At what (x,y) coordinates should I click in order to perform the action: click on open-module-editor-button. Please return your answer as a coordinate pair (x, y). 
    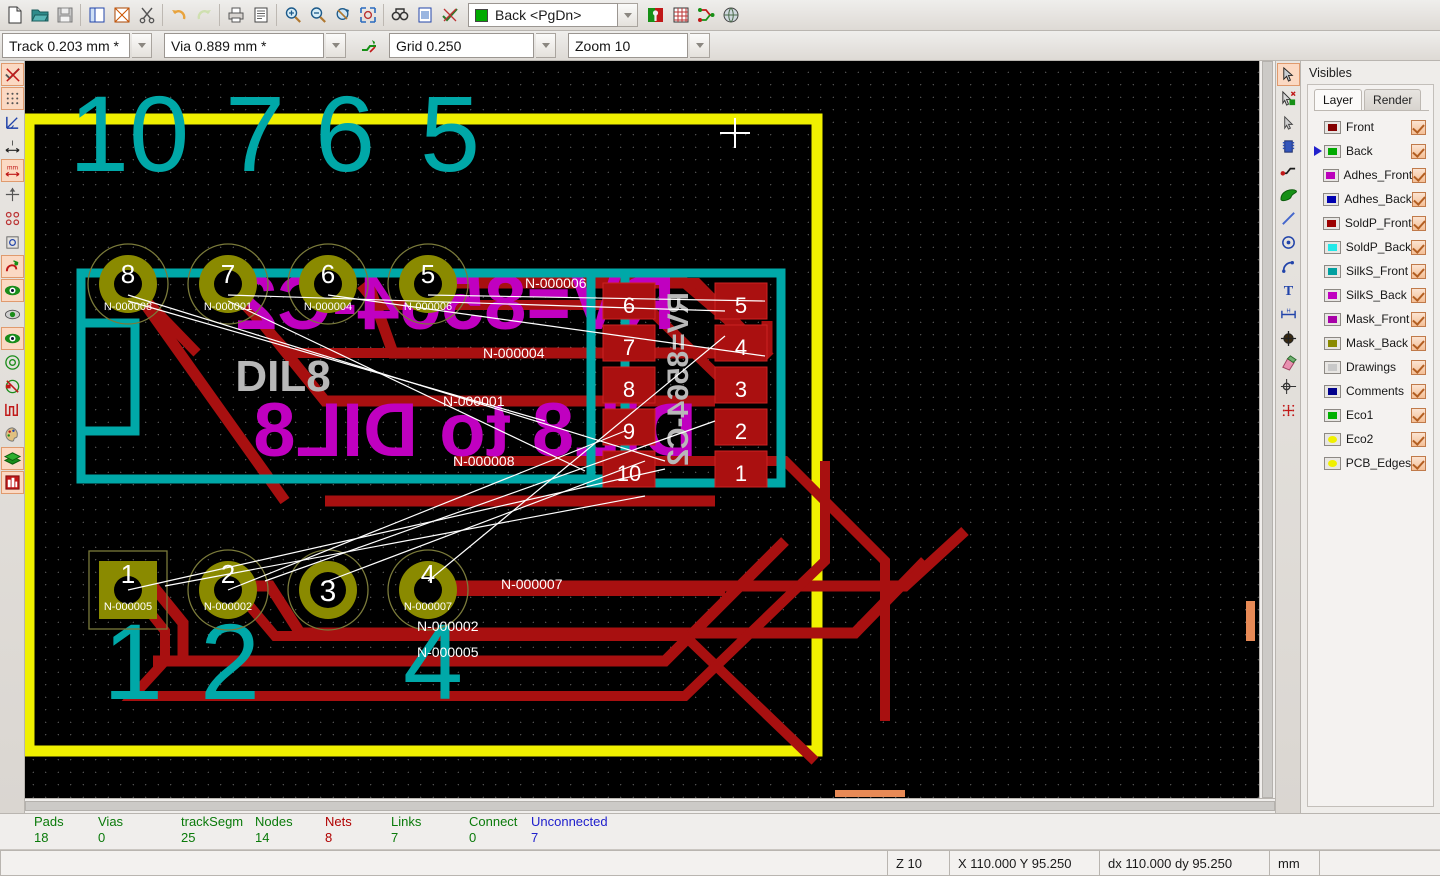
    Looking at the image, I should click on (121, 15).